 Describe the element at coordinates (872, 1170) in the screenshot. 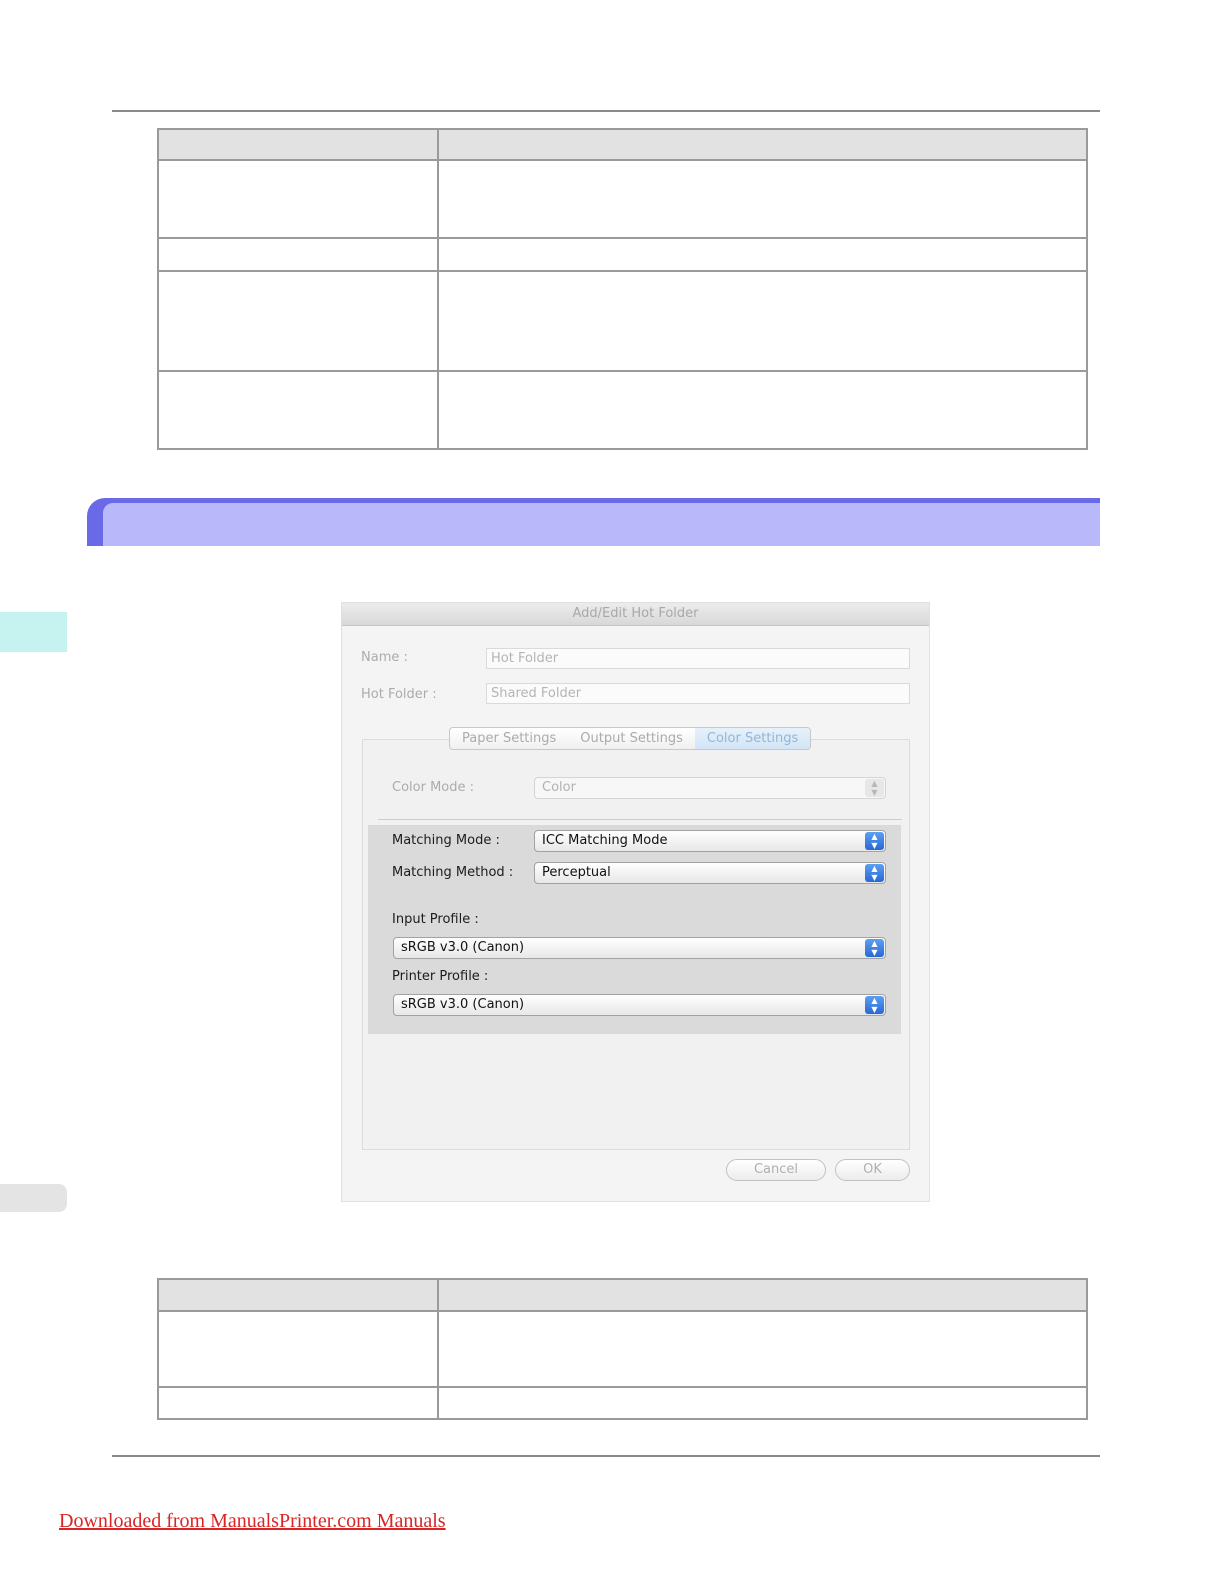

I see `ok-button: OK` at that location.